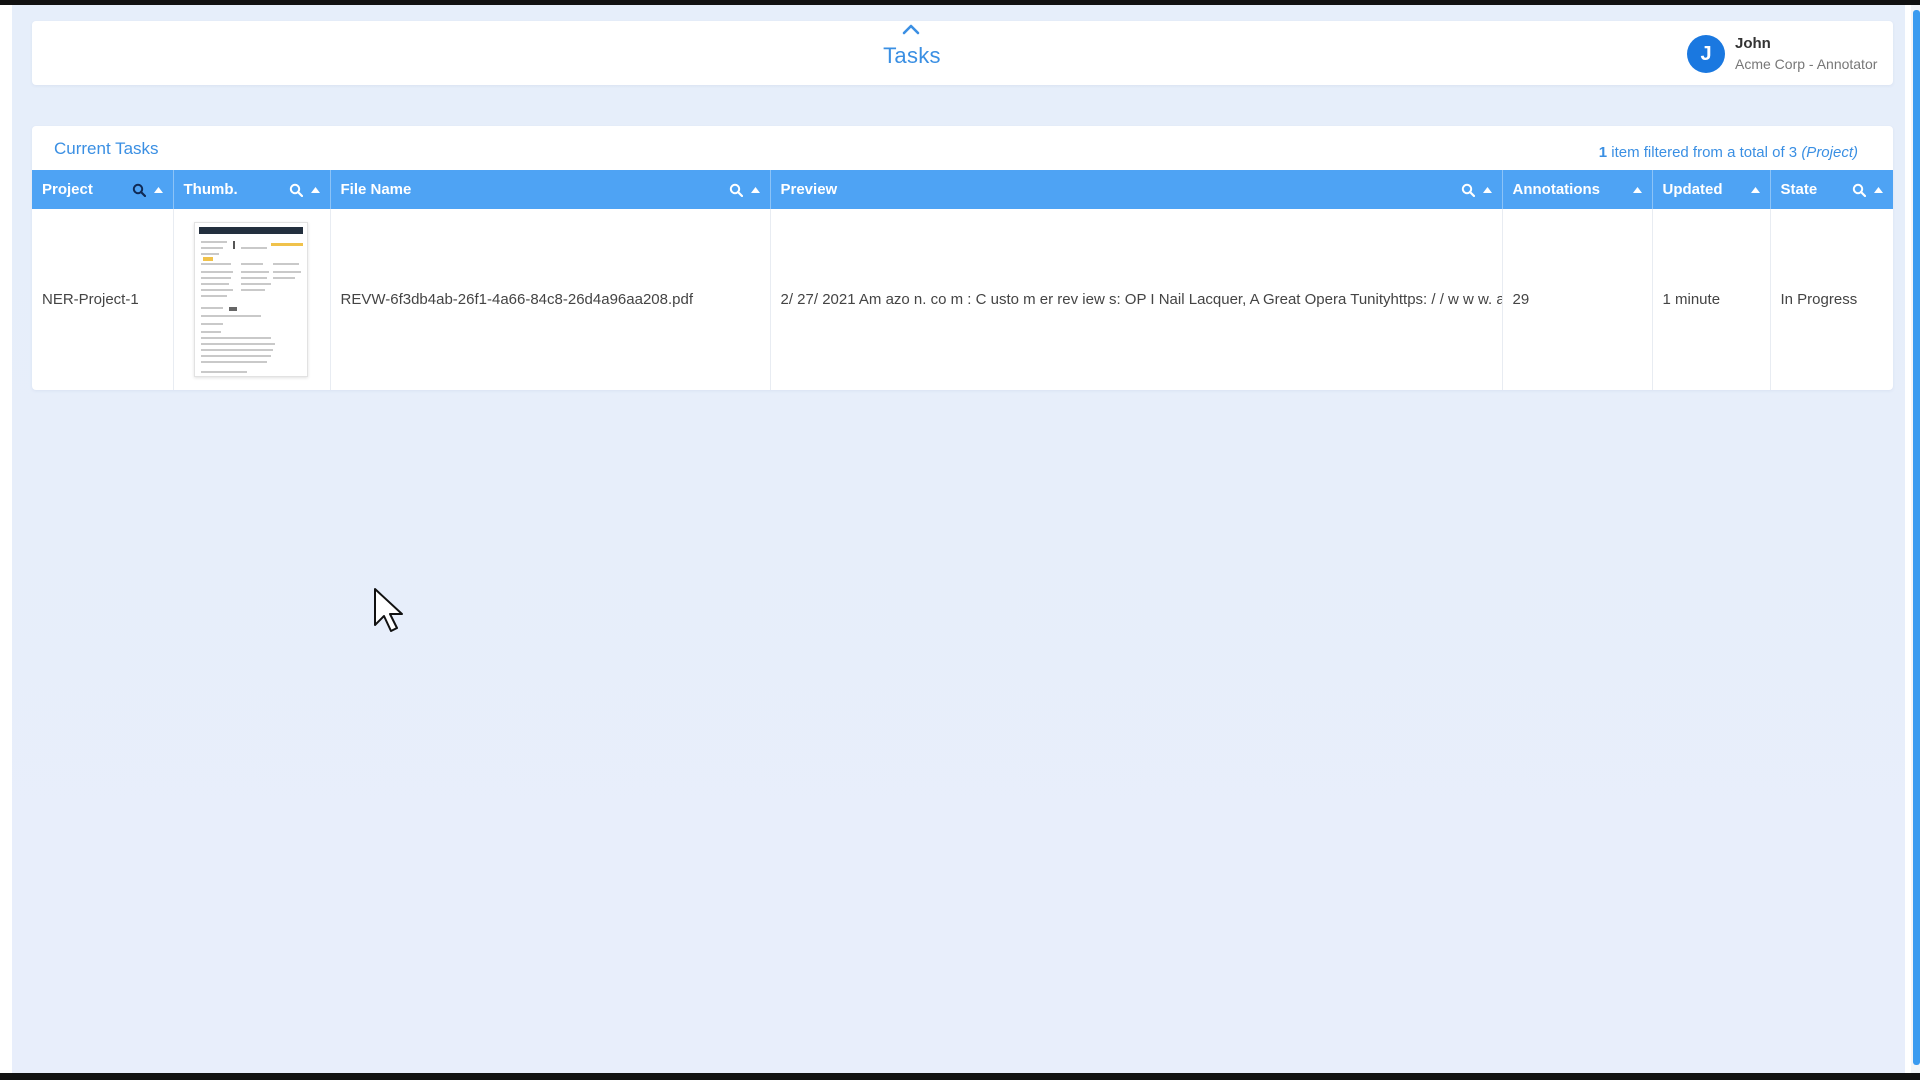 This screenshot has width=1920, height=1080. What do you see at coordinates (1577, 299) in the screenshot?
I see `cell-annotations: 29` at bounding box center [1577, 299].